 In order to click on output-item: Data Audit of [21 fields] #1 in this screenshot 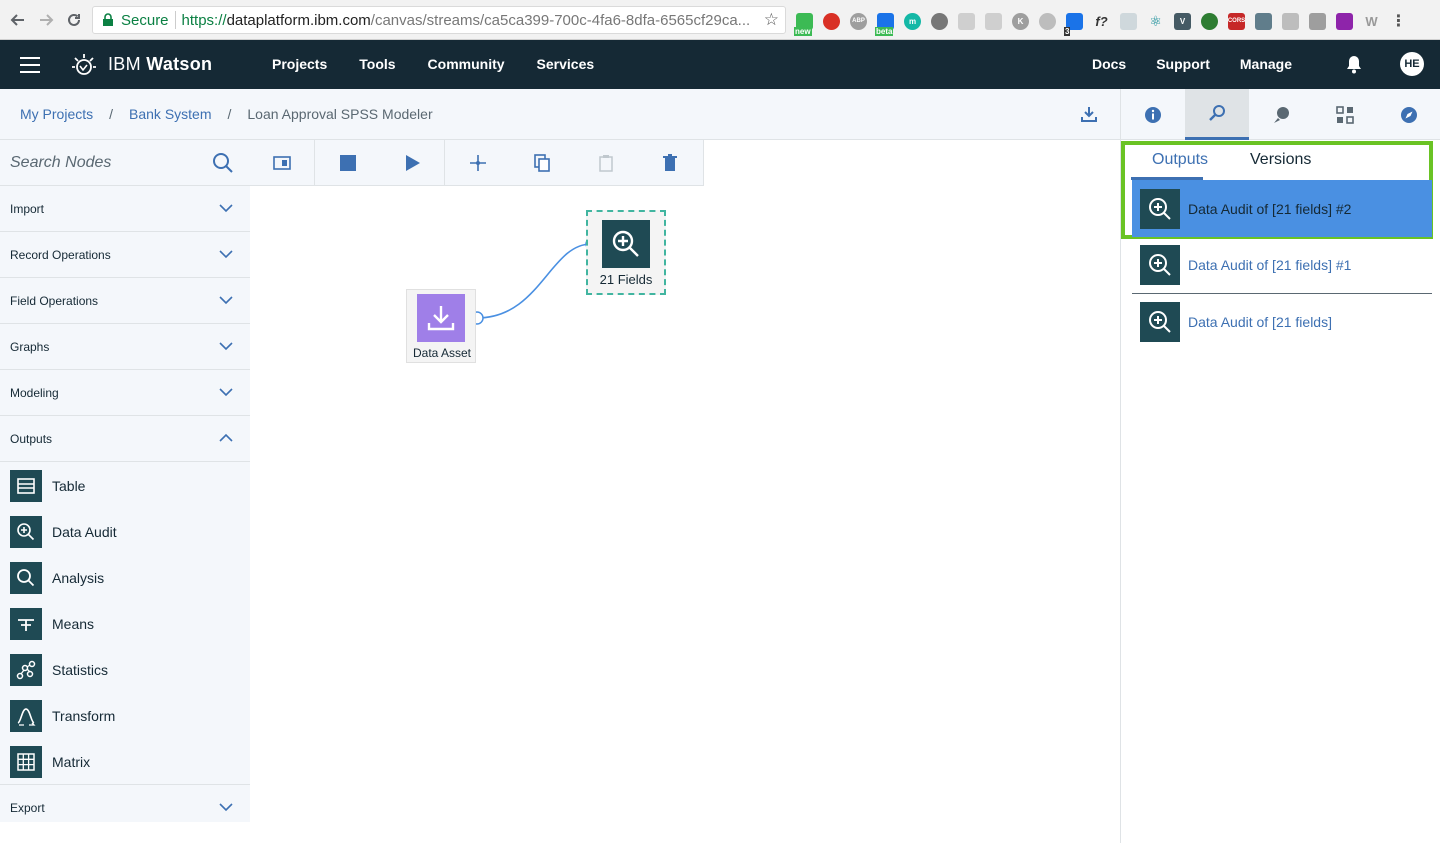, I will do `click(1282, 264)`.